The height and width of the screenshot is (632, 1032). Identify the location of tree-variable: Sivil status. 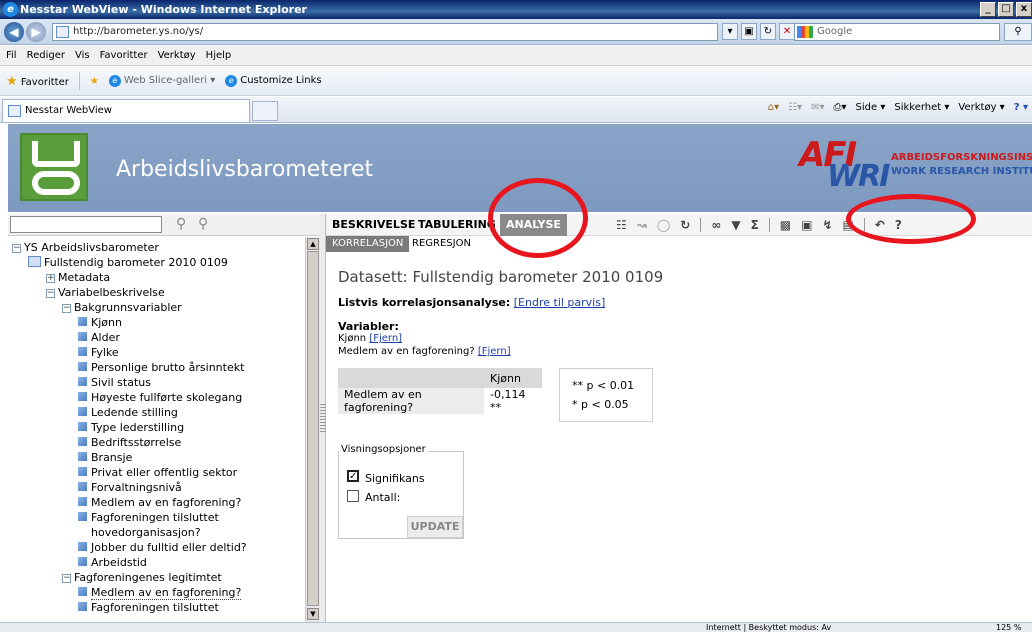
(114, 382).